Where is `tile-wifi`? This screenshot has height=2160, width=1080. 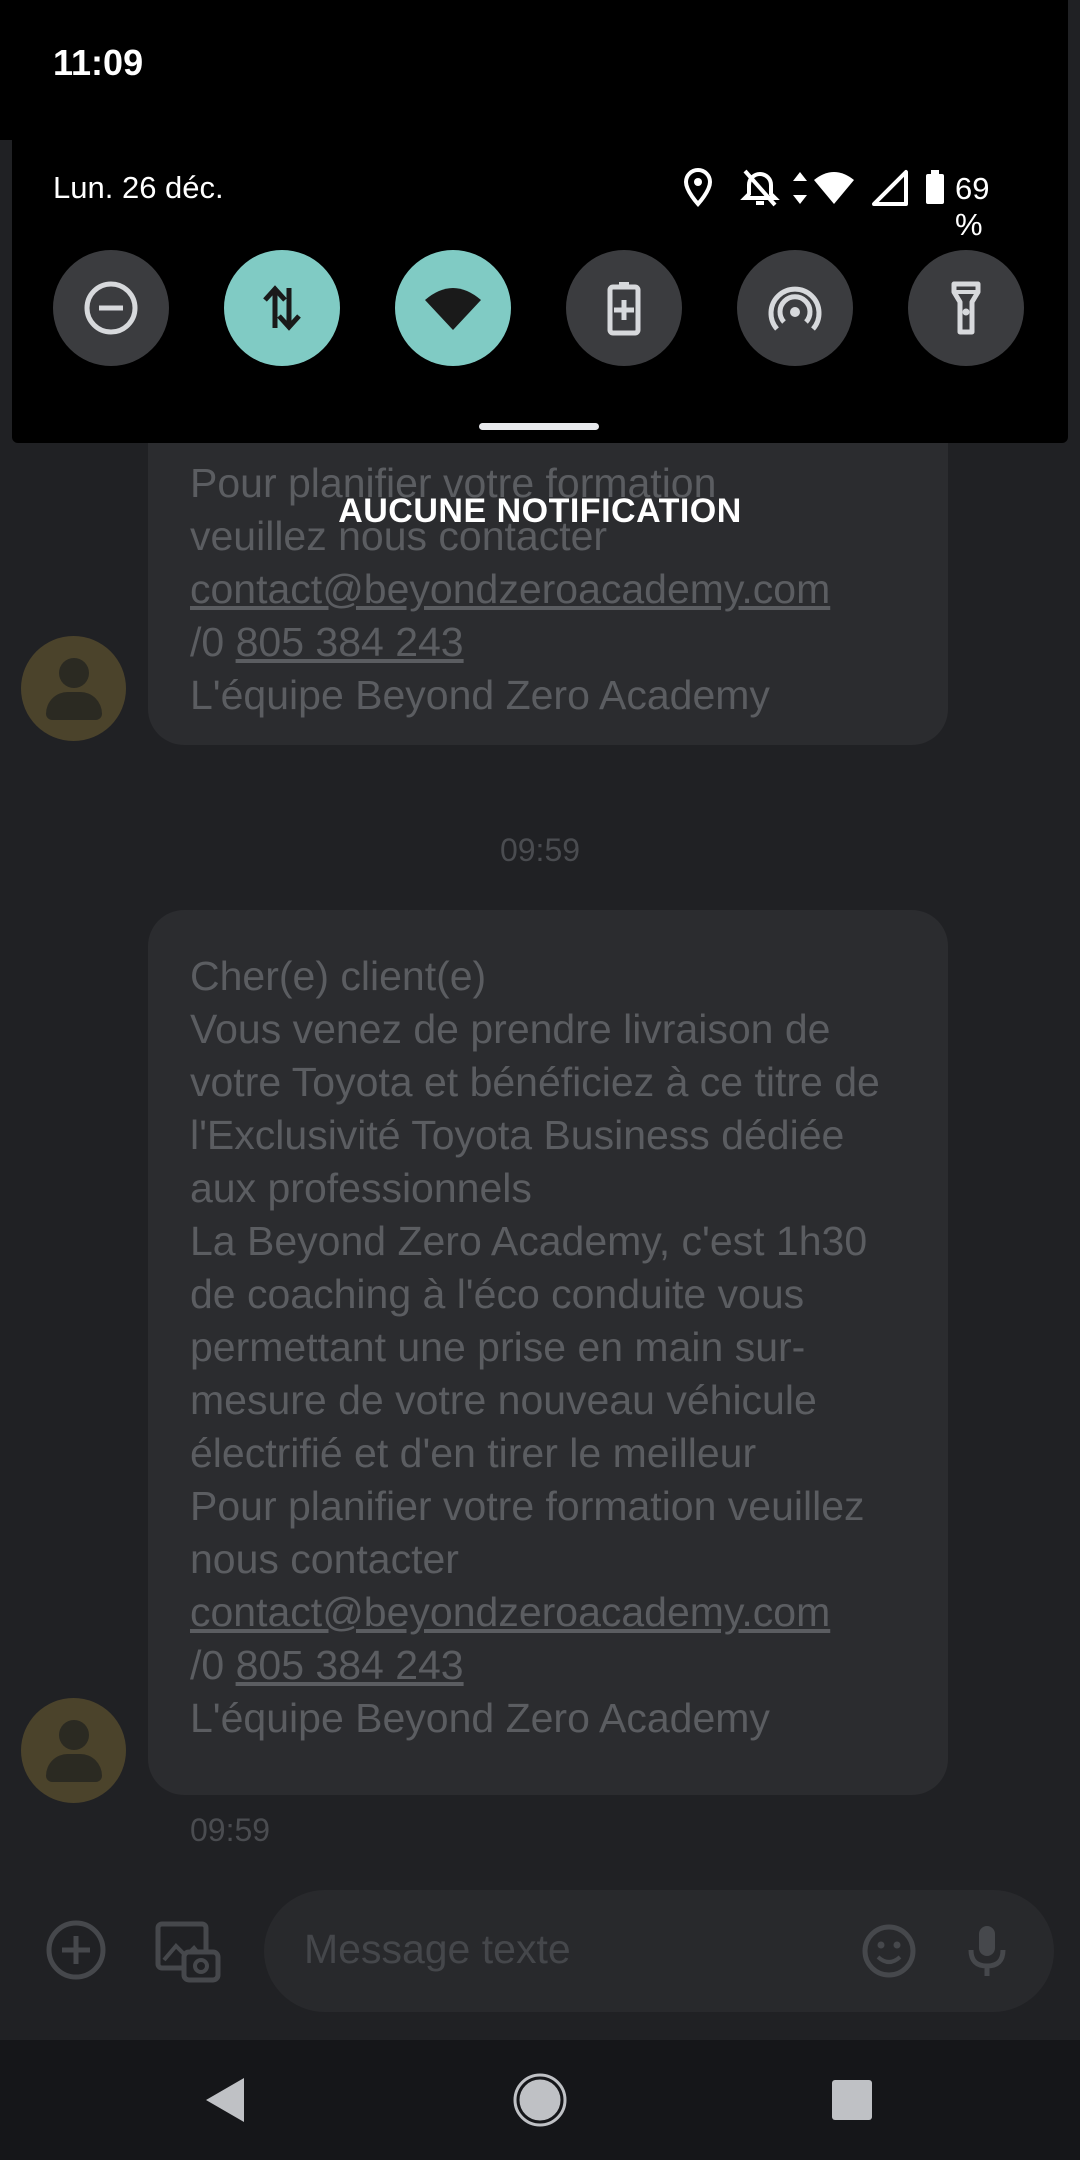 tile-wifi is located at coordinates (453, 308).